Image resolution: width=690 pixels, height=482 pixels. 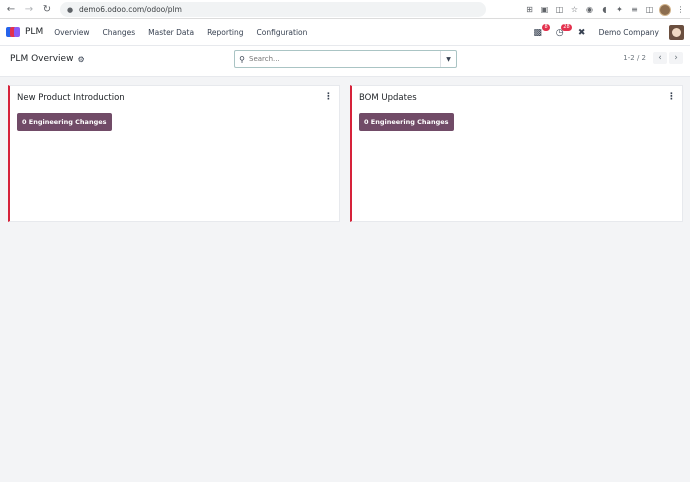 What do you see at coordinates (629, 32) in the screenshot?
I see `company-switcher: Demo Company` at bounding box center [629, 32].